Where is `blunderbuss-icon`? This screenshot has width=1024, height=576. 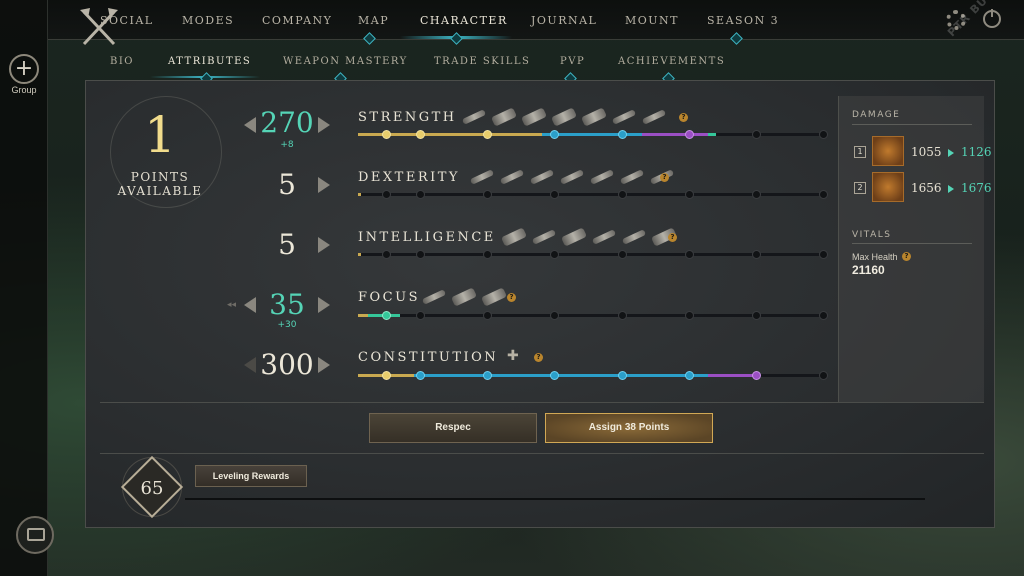 blunderbuss-icon is located at coordinates (574, 237).